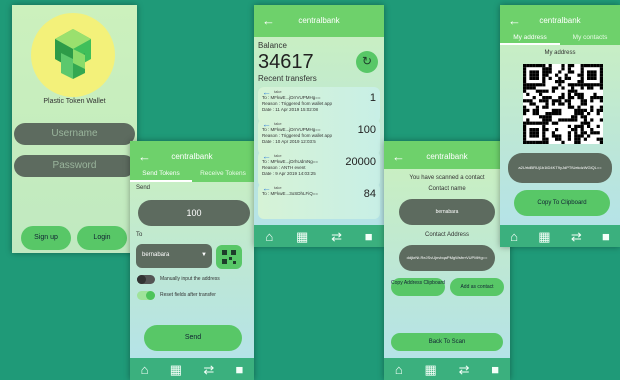  Describe the element at coordinates (286, 62) in the screenshot. I see `balance-value: 34617` at that location.